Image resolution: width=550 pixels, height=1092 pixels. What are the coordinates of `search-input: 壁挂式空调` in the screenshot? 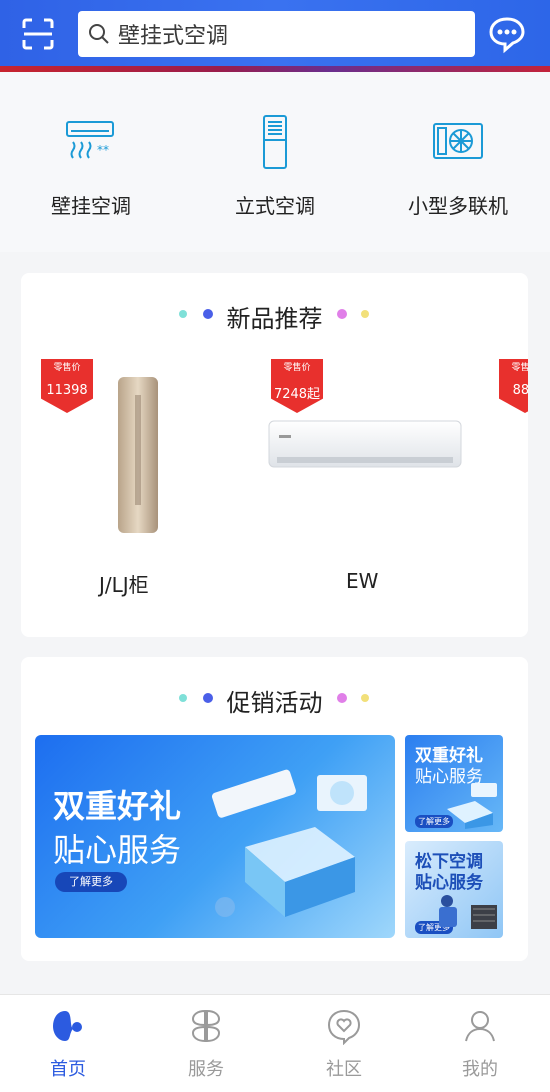 It's located at (276, 34).